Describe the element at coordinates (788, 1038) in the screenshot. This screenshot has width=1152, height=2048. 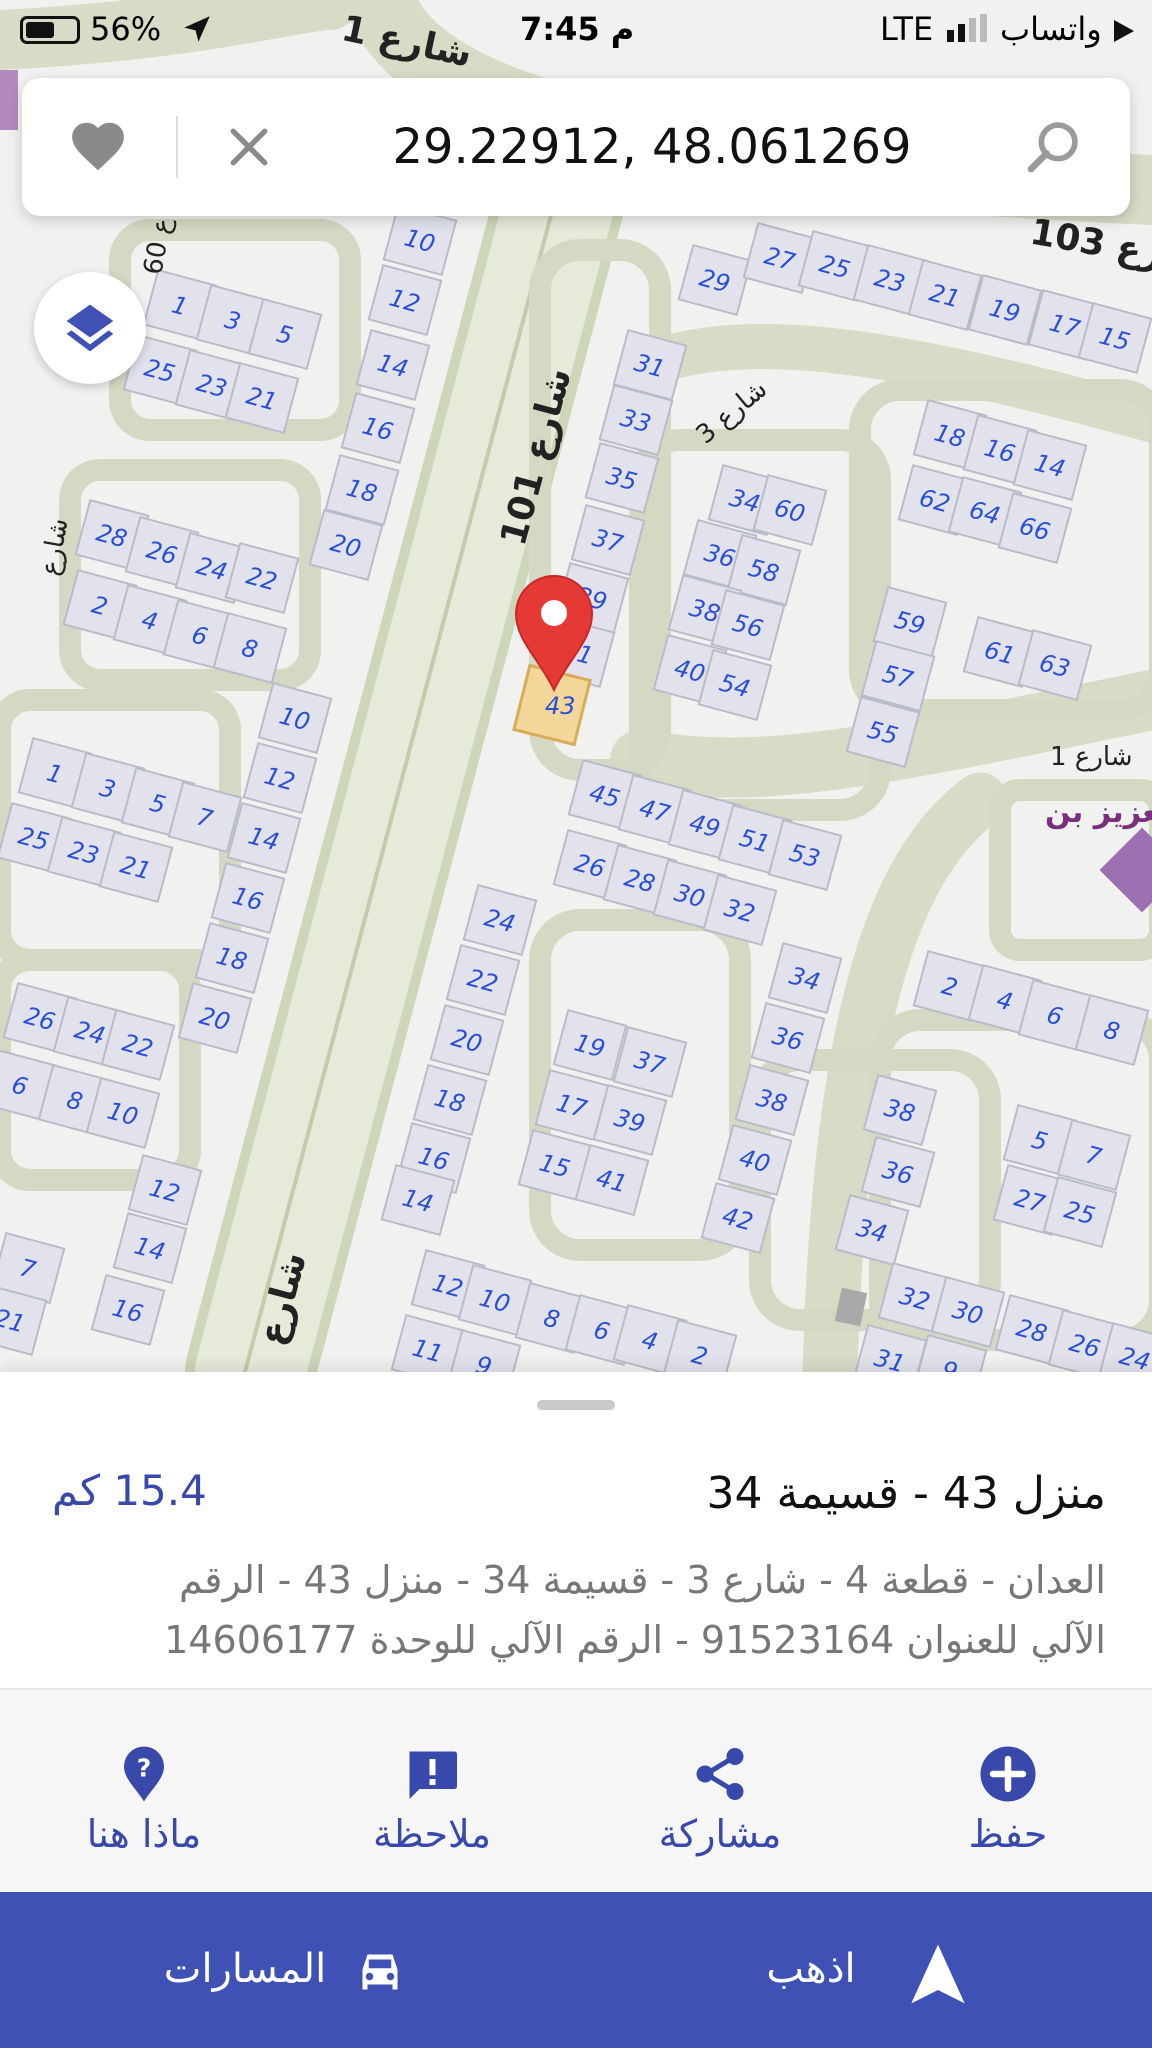
I see `lot-parcel: 36` at that location.